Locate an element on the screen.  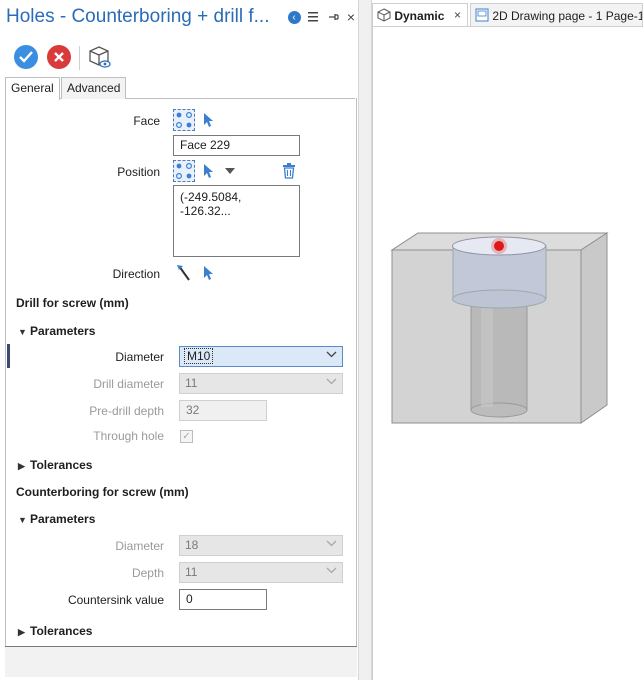
drill-tolerances-header: ▶ Tolerances is located at coordinates (55, 465).